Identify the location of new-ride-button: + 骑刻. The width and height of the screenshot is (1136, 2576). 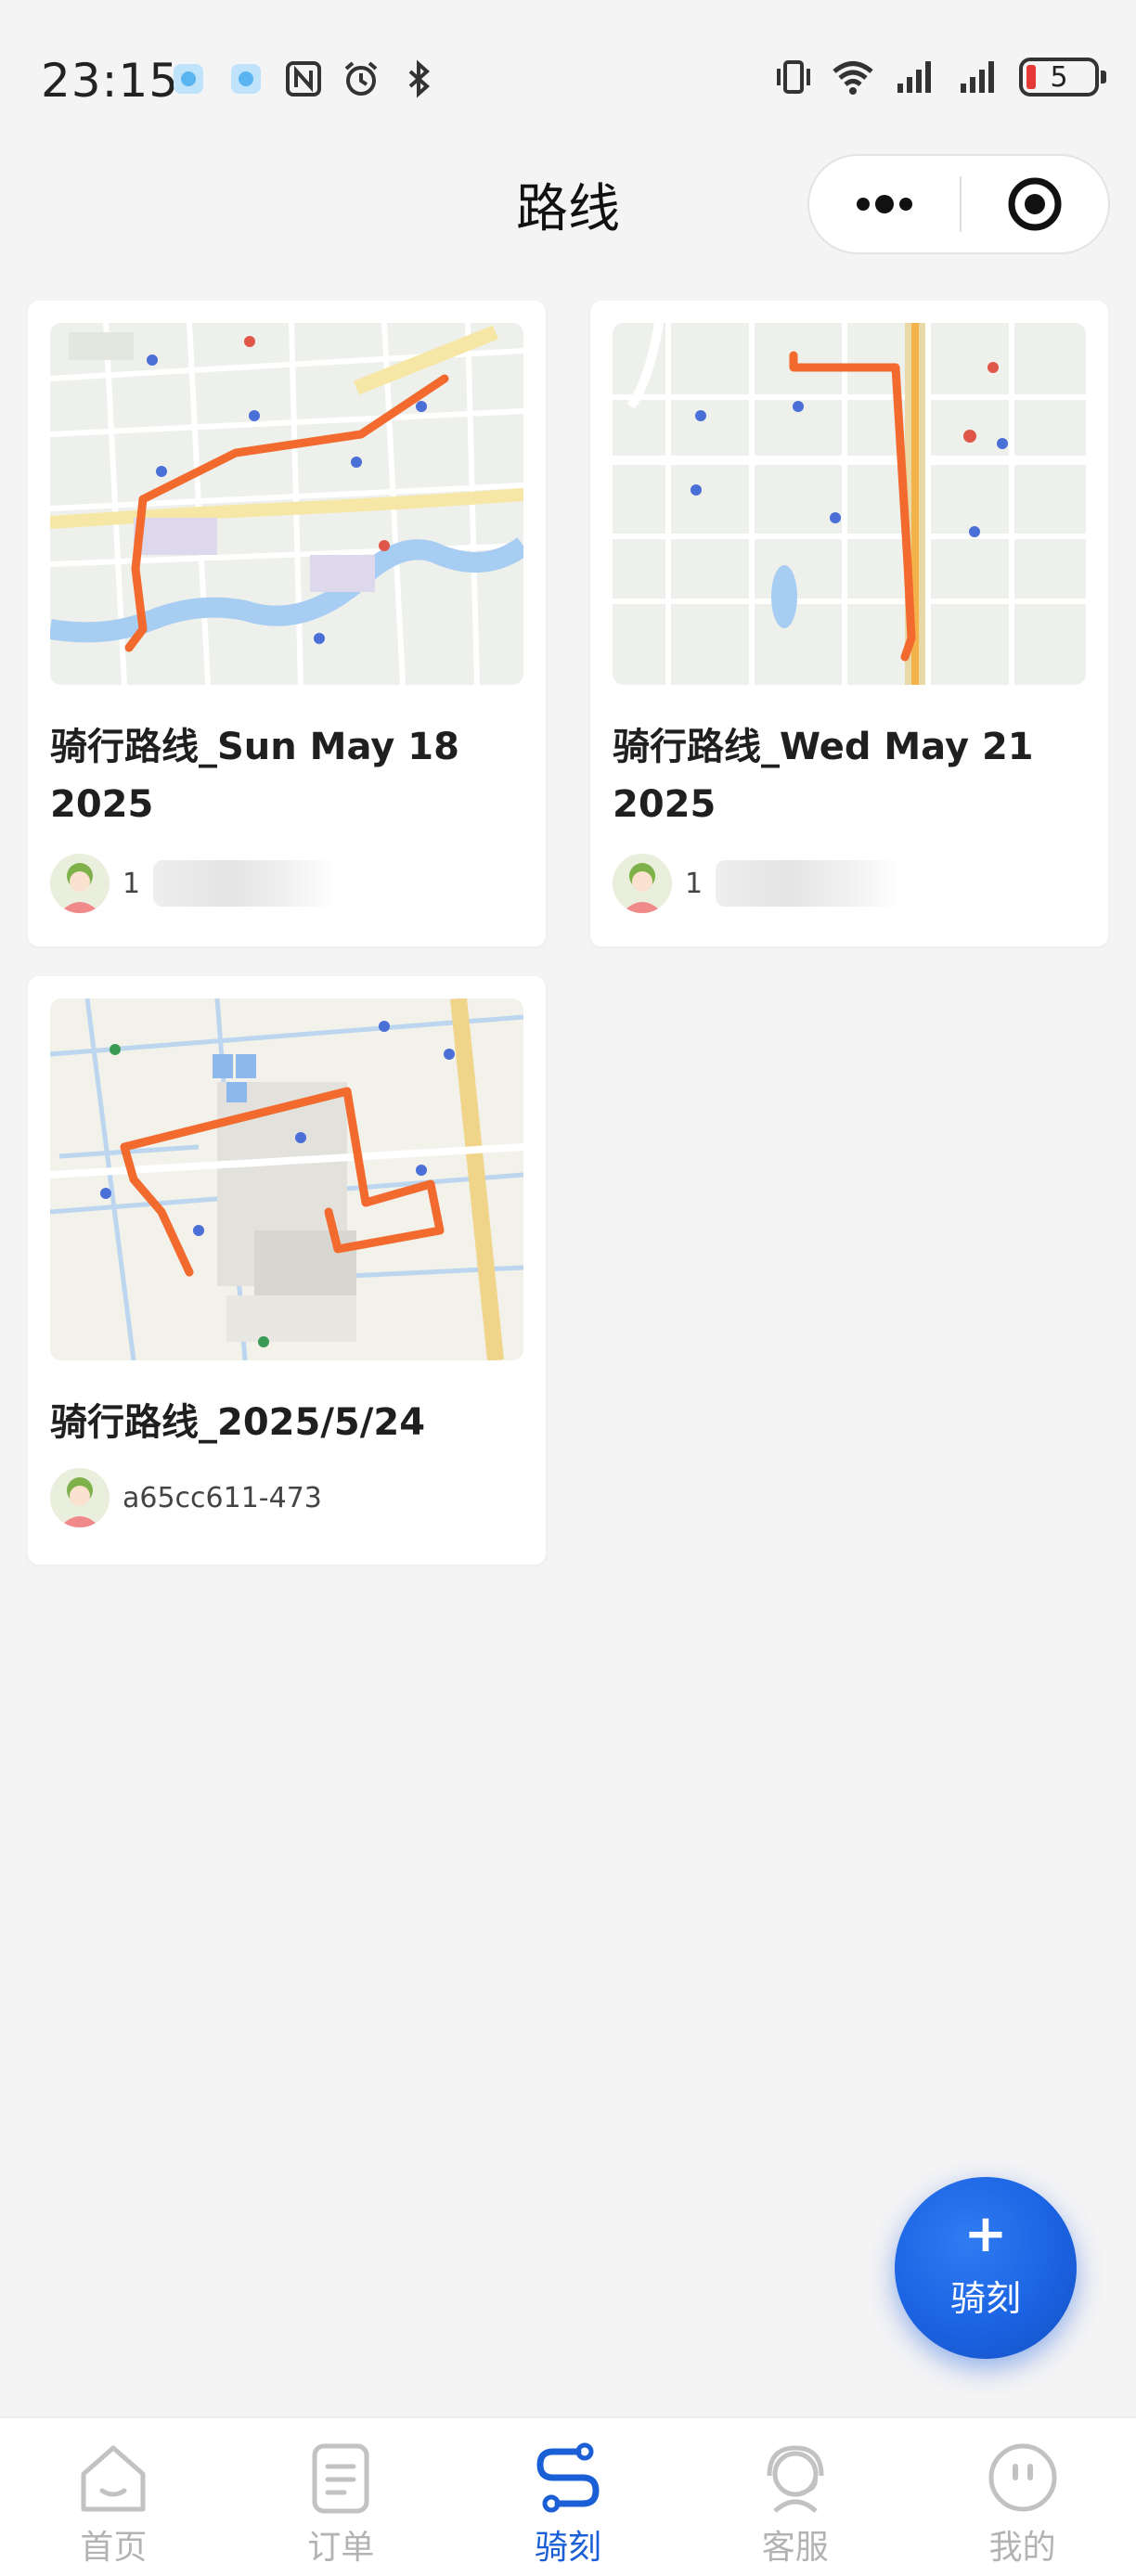
(986, 2268).